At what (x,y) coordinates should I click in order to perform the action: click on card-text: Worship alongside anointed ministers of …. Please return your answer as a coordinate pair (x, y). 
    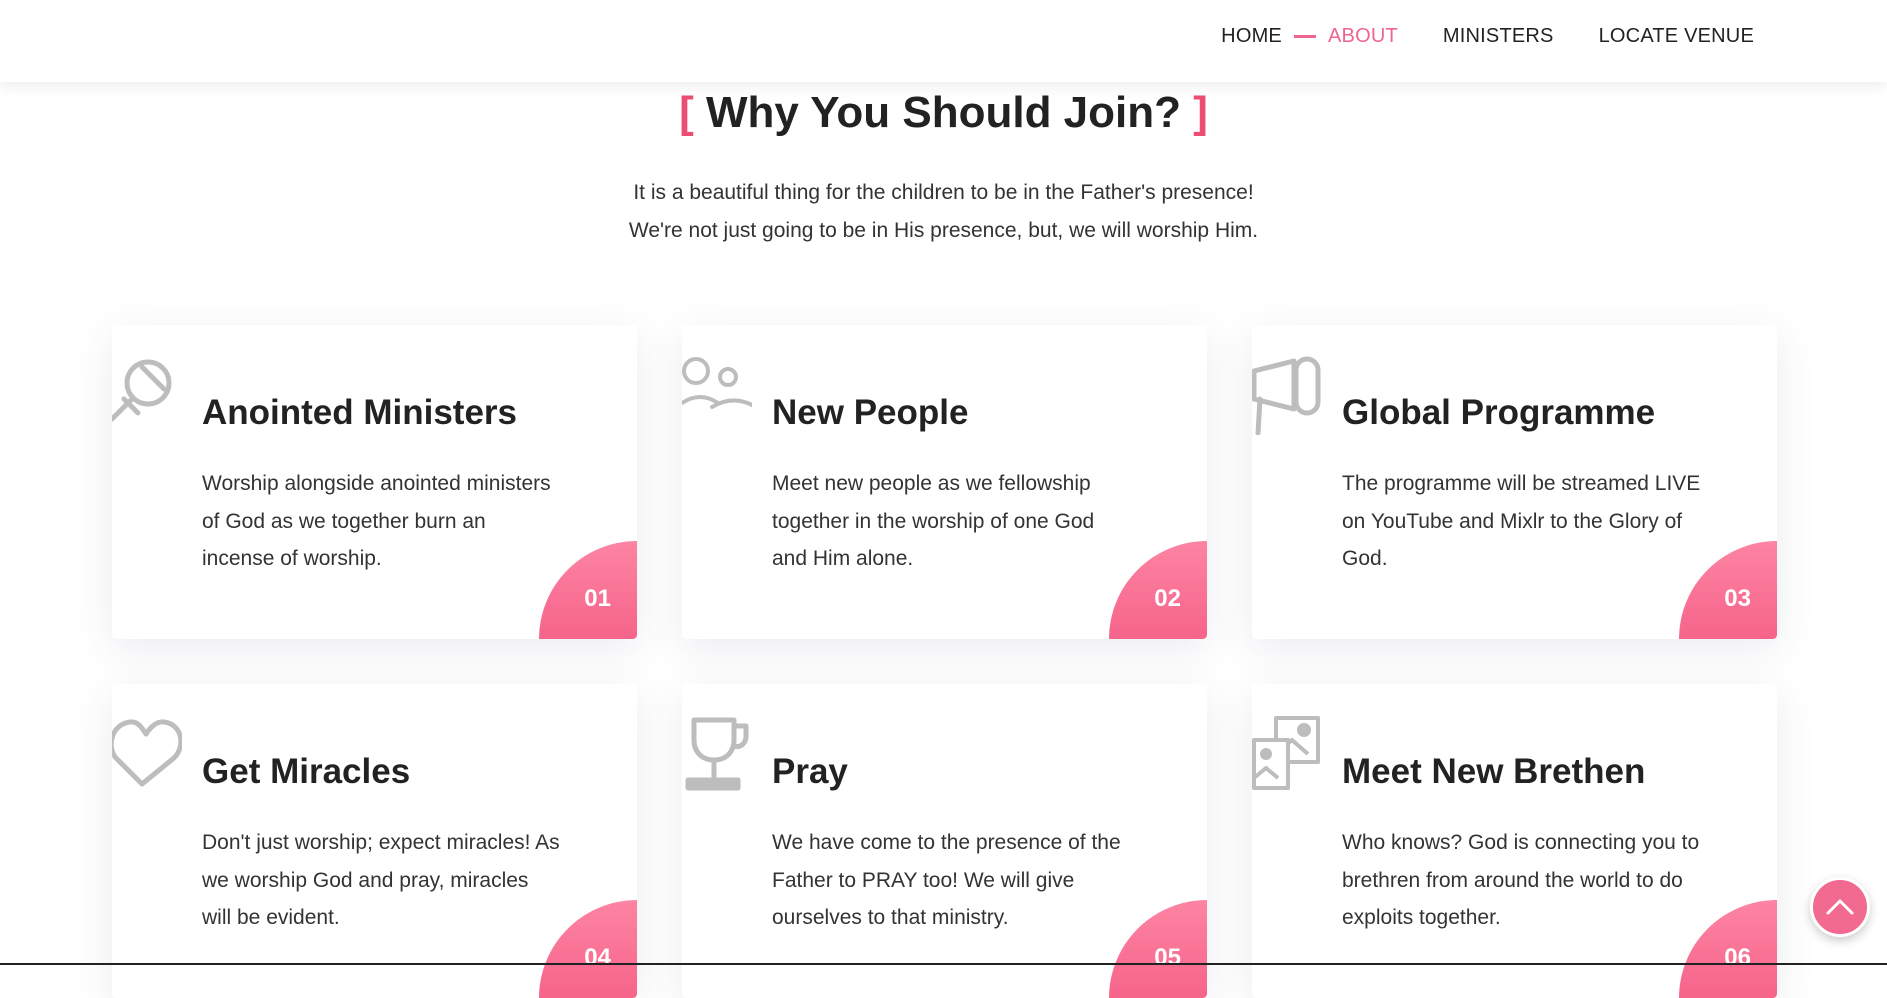
    Looking at the image, I should click on (376, 521).